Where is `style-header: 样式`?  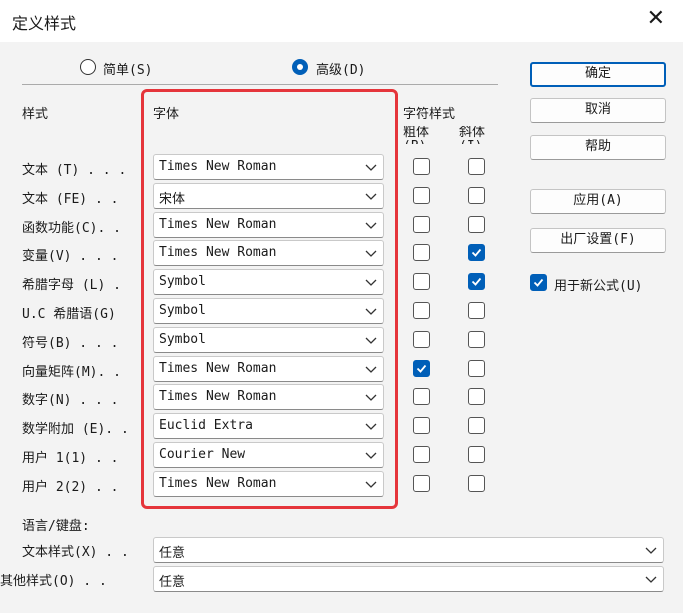 style-header: 样式 is located at coordinates (35, 114).